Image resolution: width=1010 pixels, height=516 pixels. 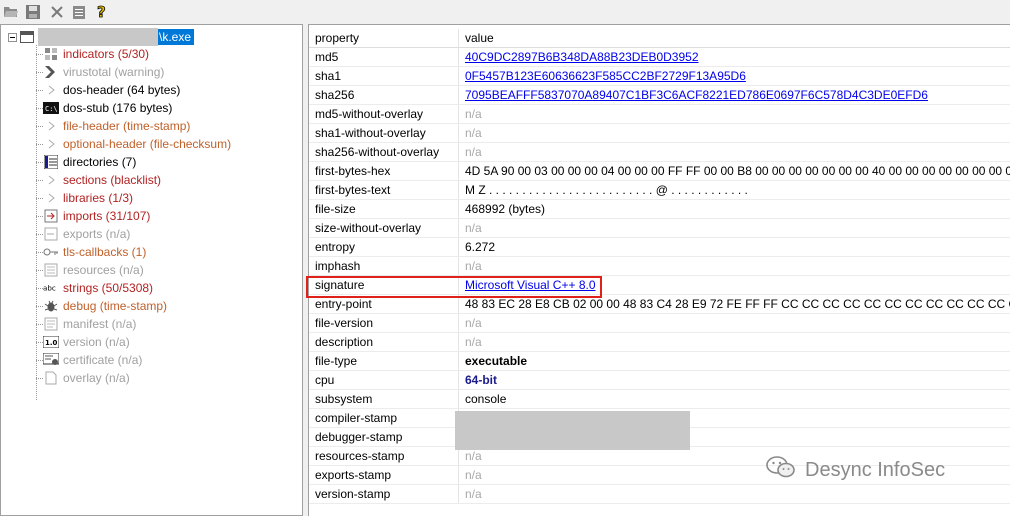 I want to click on tree-node: directories (7), so click(x=86, y=162).